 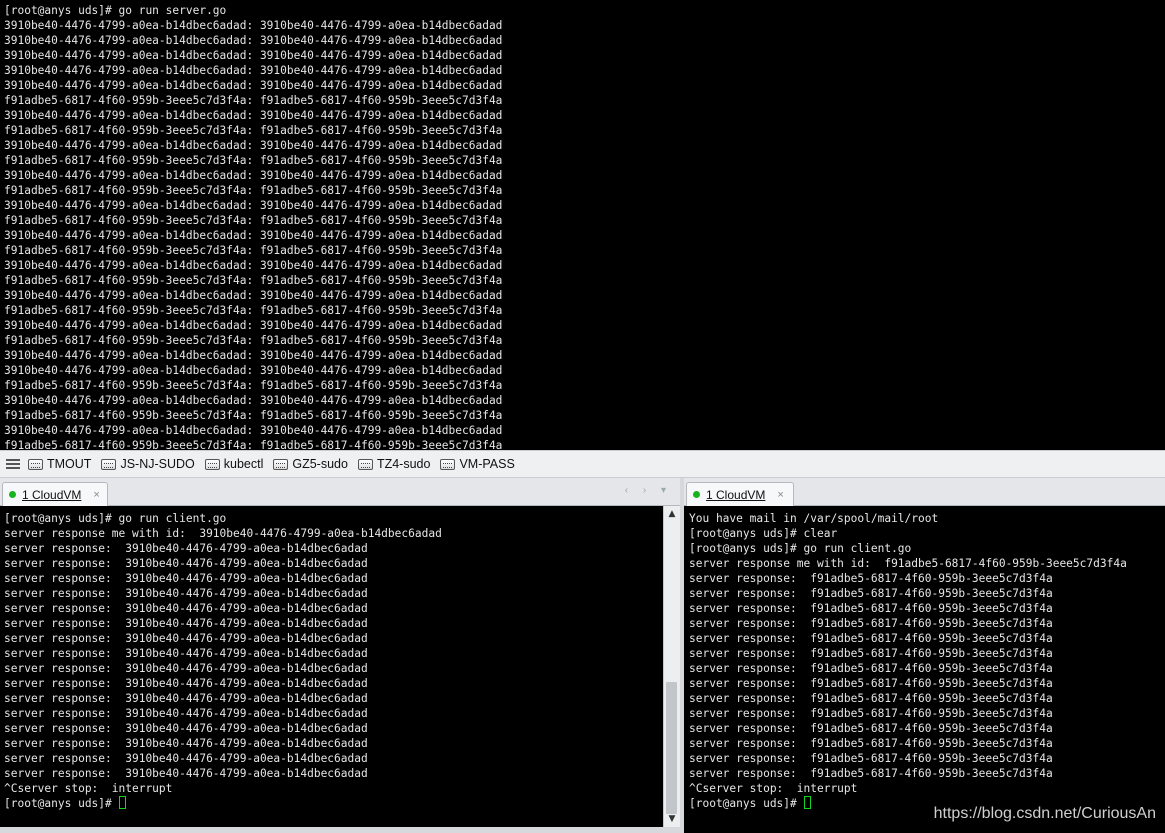 What do you see at coordinates (672, 819) in the screenshot?
I see `scroll-down-icon: ▼` at bounding box center [672, 819].